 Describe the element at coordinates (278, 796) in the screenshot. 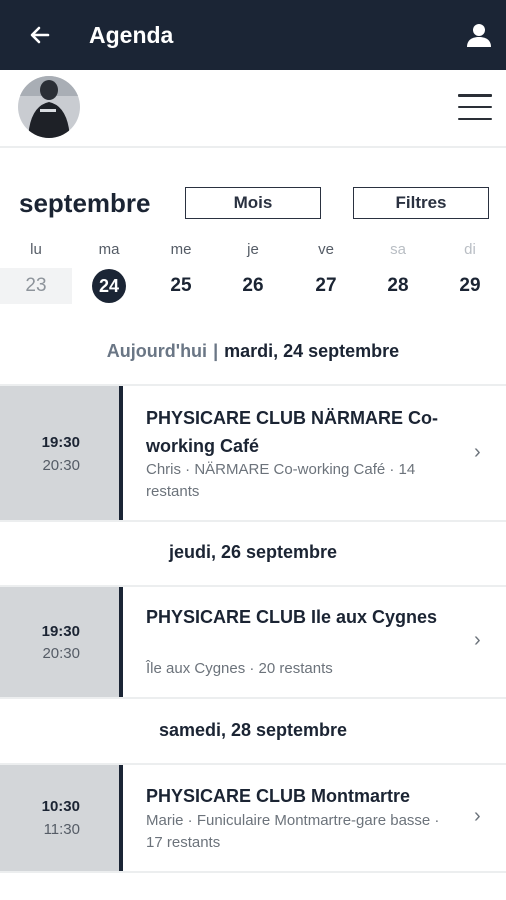

I see `event-title: PHYSICARE CLUB Montmartre` at that location.